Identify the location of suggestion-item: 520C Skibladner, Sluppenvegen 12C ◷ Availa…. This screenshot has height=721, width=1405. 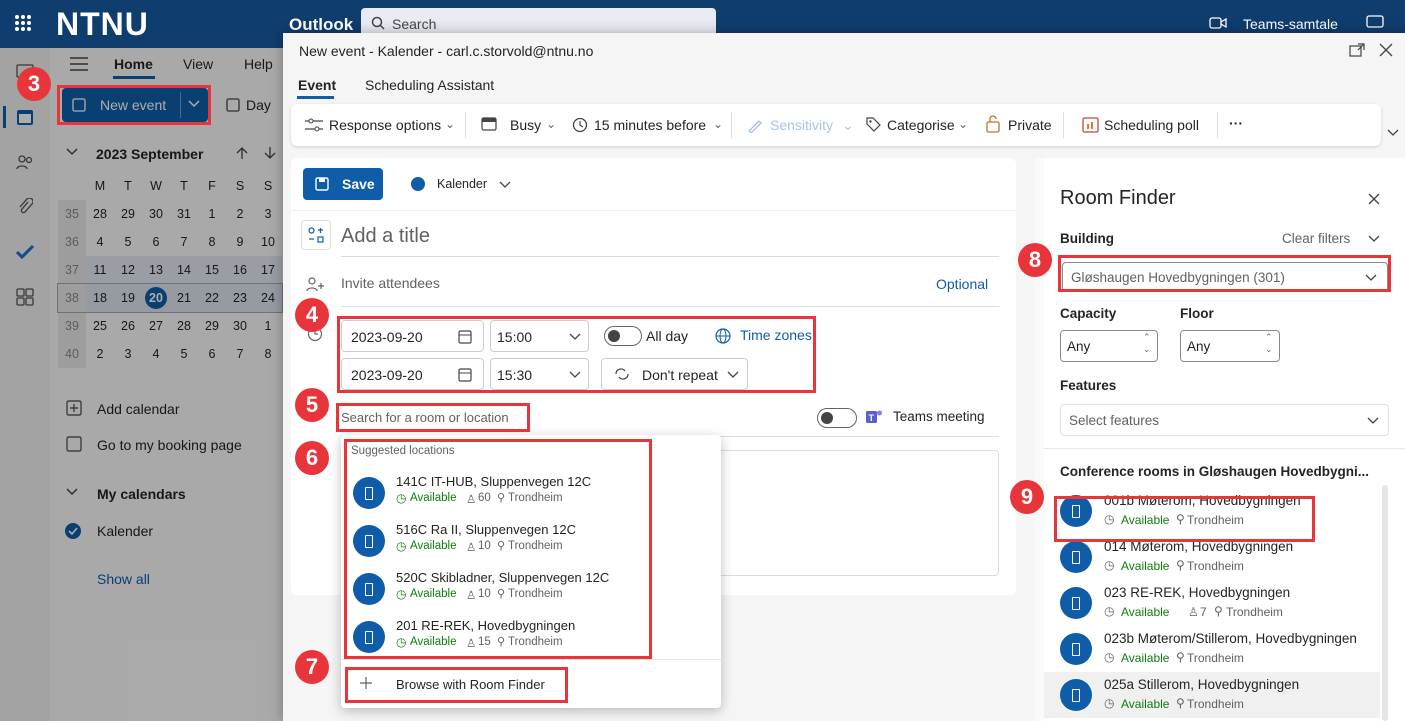
(531, 589).